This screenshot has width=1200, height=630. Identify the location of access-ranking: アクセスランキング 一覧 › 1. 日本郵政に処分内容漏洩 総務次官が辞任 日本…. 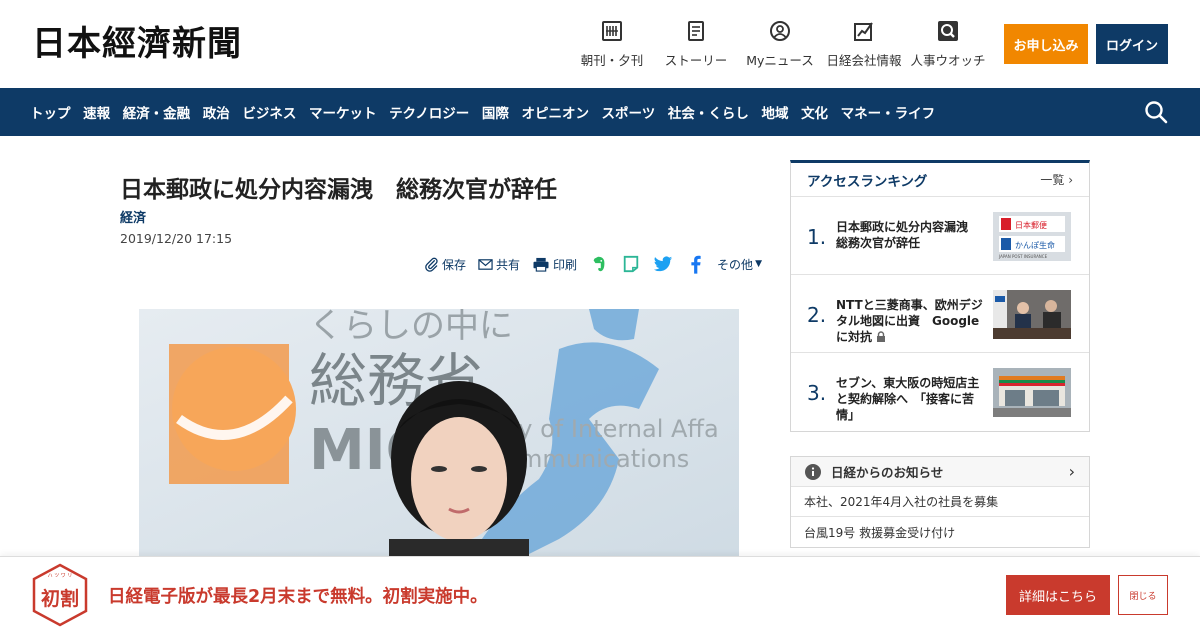
(940, 296).